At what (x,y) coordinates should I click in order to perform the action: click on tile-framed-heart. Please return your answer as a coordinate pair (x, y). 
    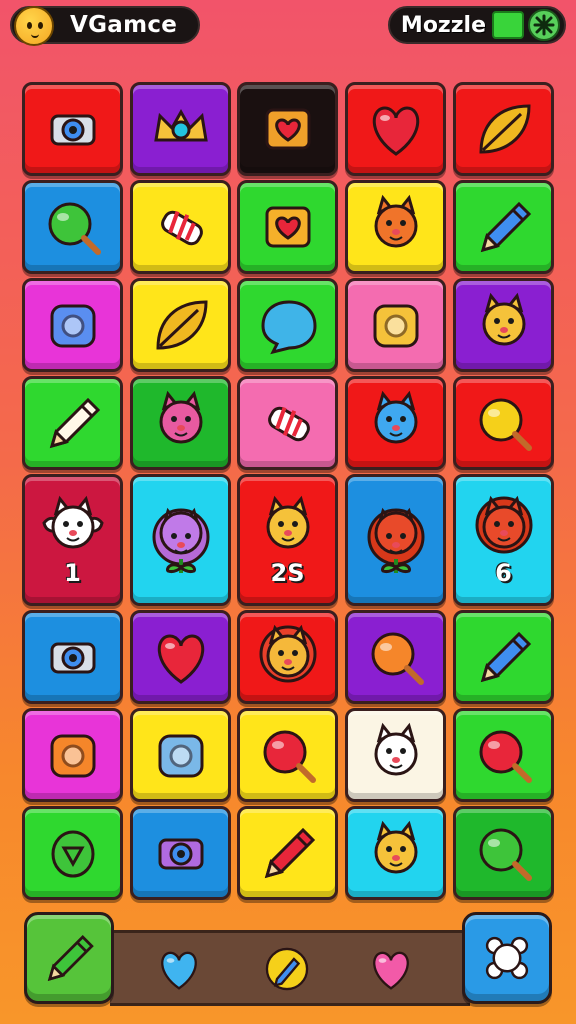
    Looking at the image, I should click on (287, 129).